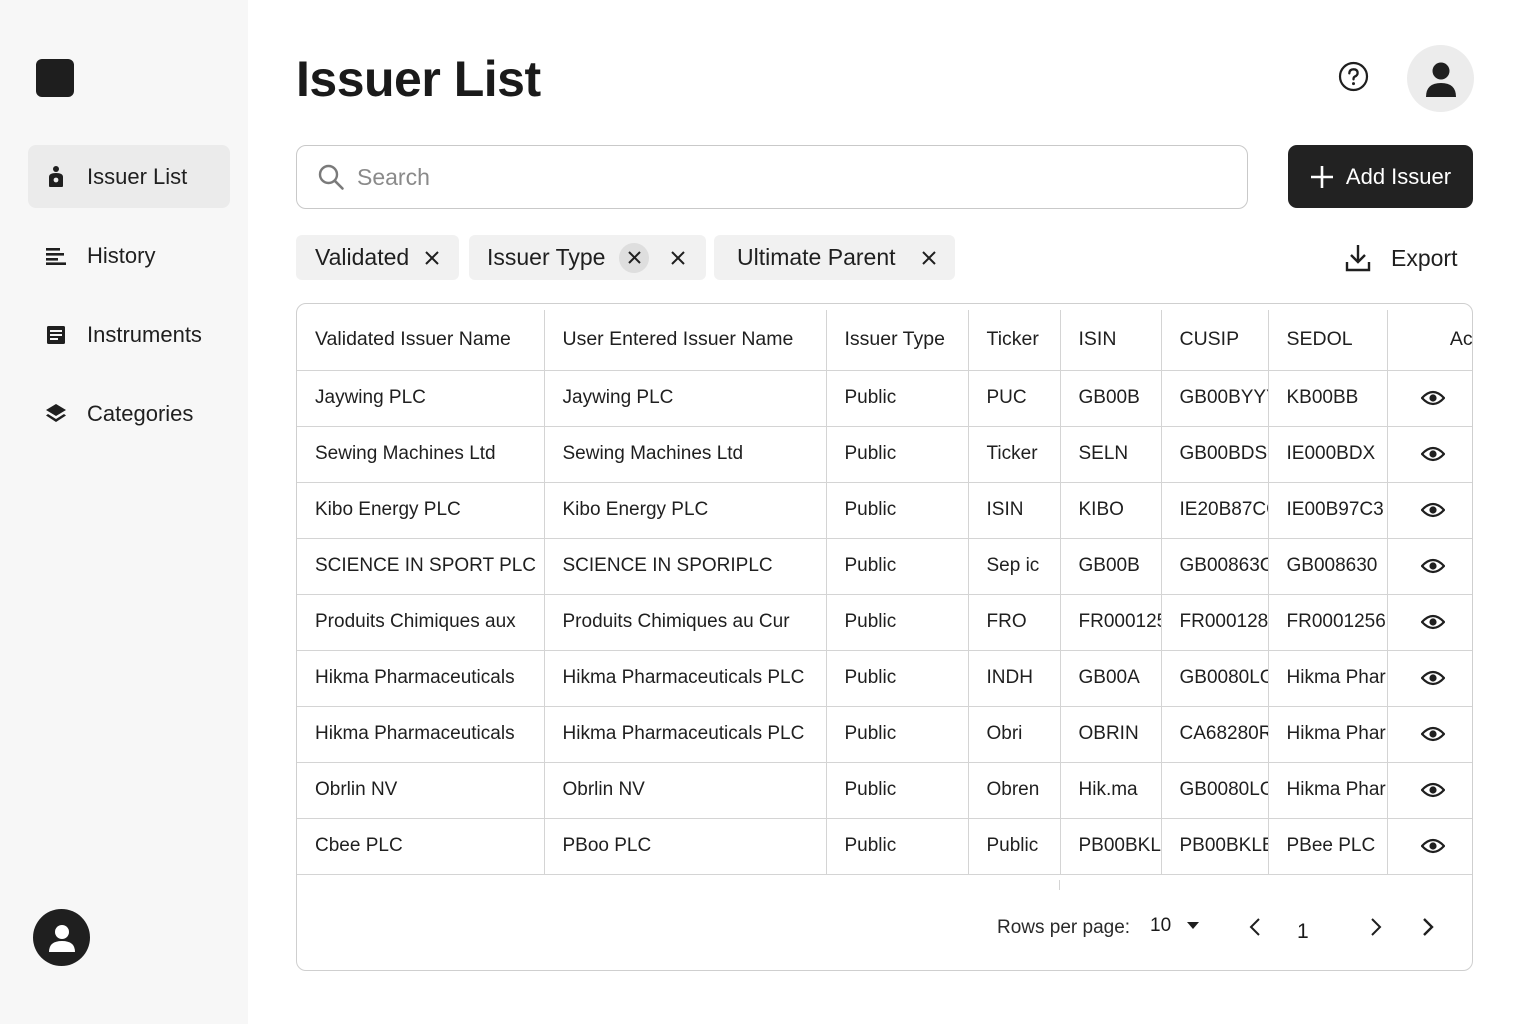 The width and height of the screenshot is (1536, 1024). Describe the element at coordinates (377, 257) in the screenshot. I see `filter-chip-validated: Validated` at that location.